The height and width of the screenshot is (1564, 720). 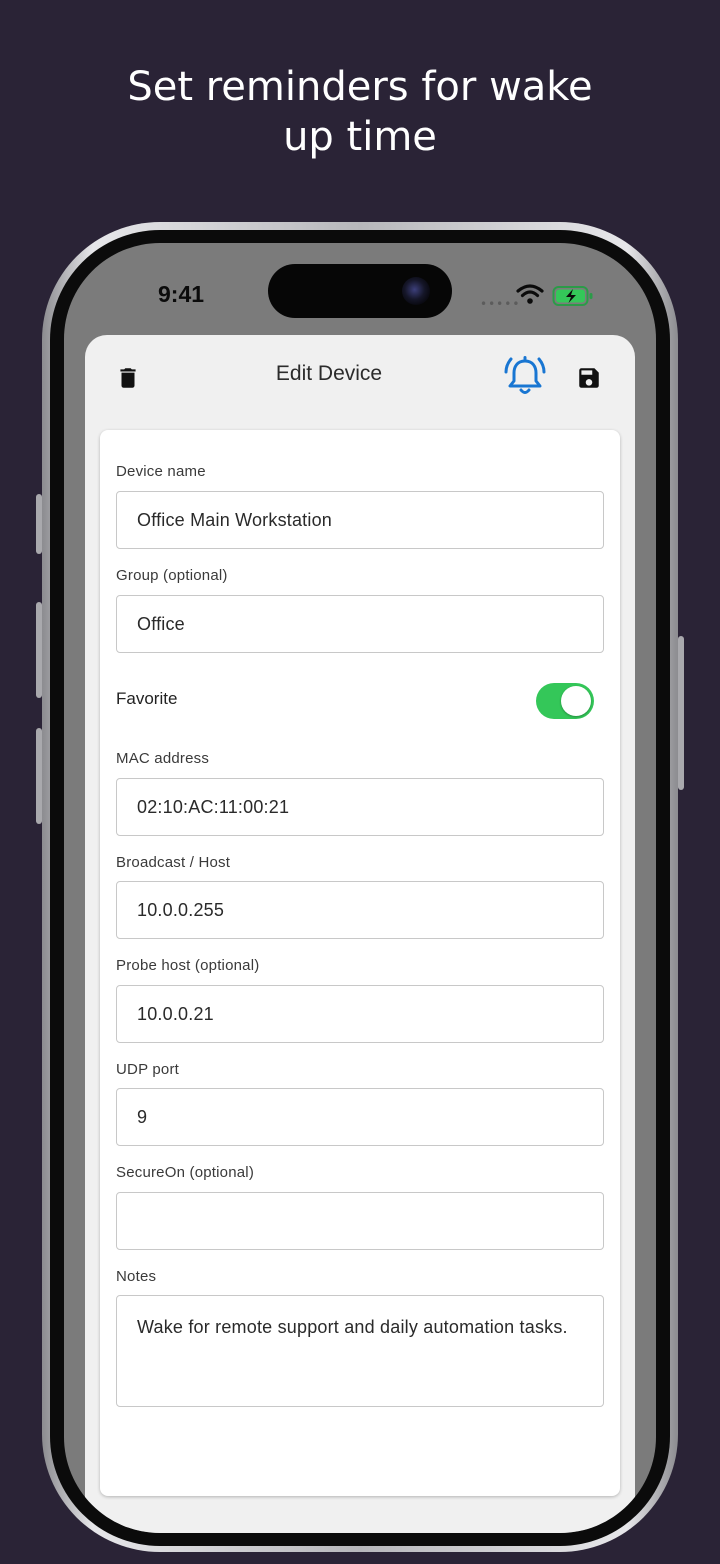 I want to click on page-title: Edit Device, so click(x=329, y=373).